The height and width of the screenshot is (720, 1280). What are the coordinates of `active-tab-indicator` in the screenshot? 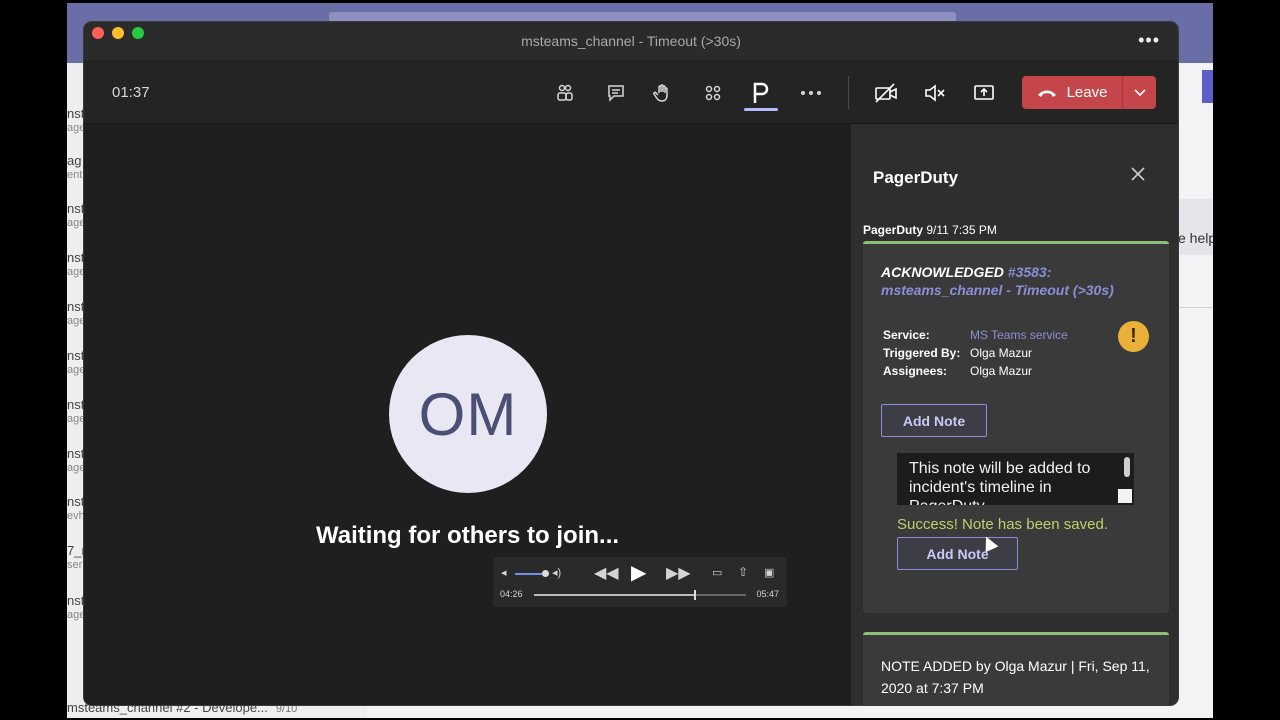 It's located at (761, 109).